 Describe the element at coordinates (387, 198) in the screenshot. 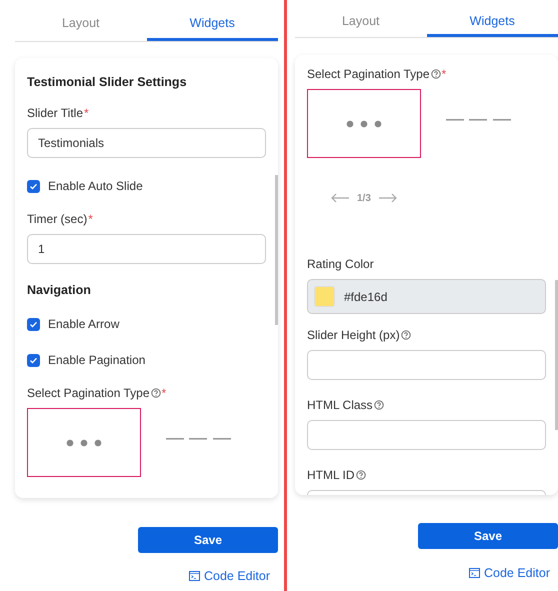

I see `right-arrow-icon` at that location.